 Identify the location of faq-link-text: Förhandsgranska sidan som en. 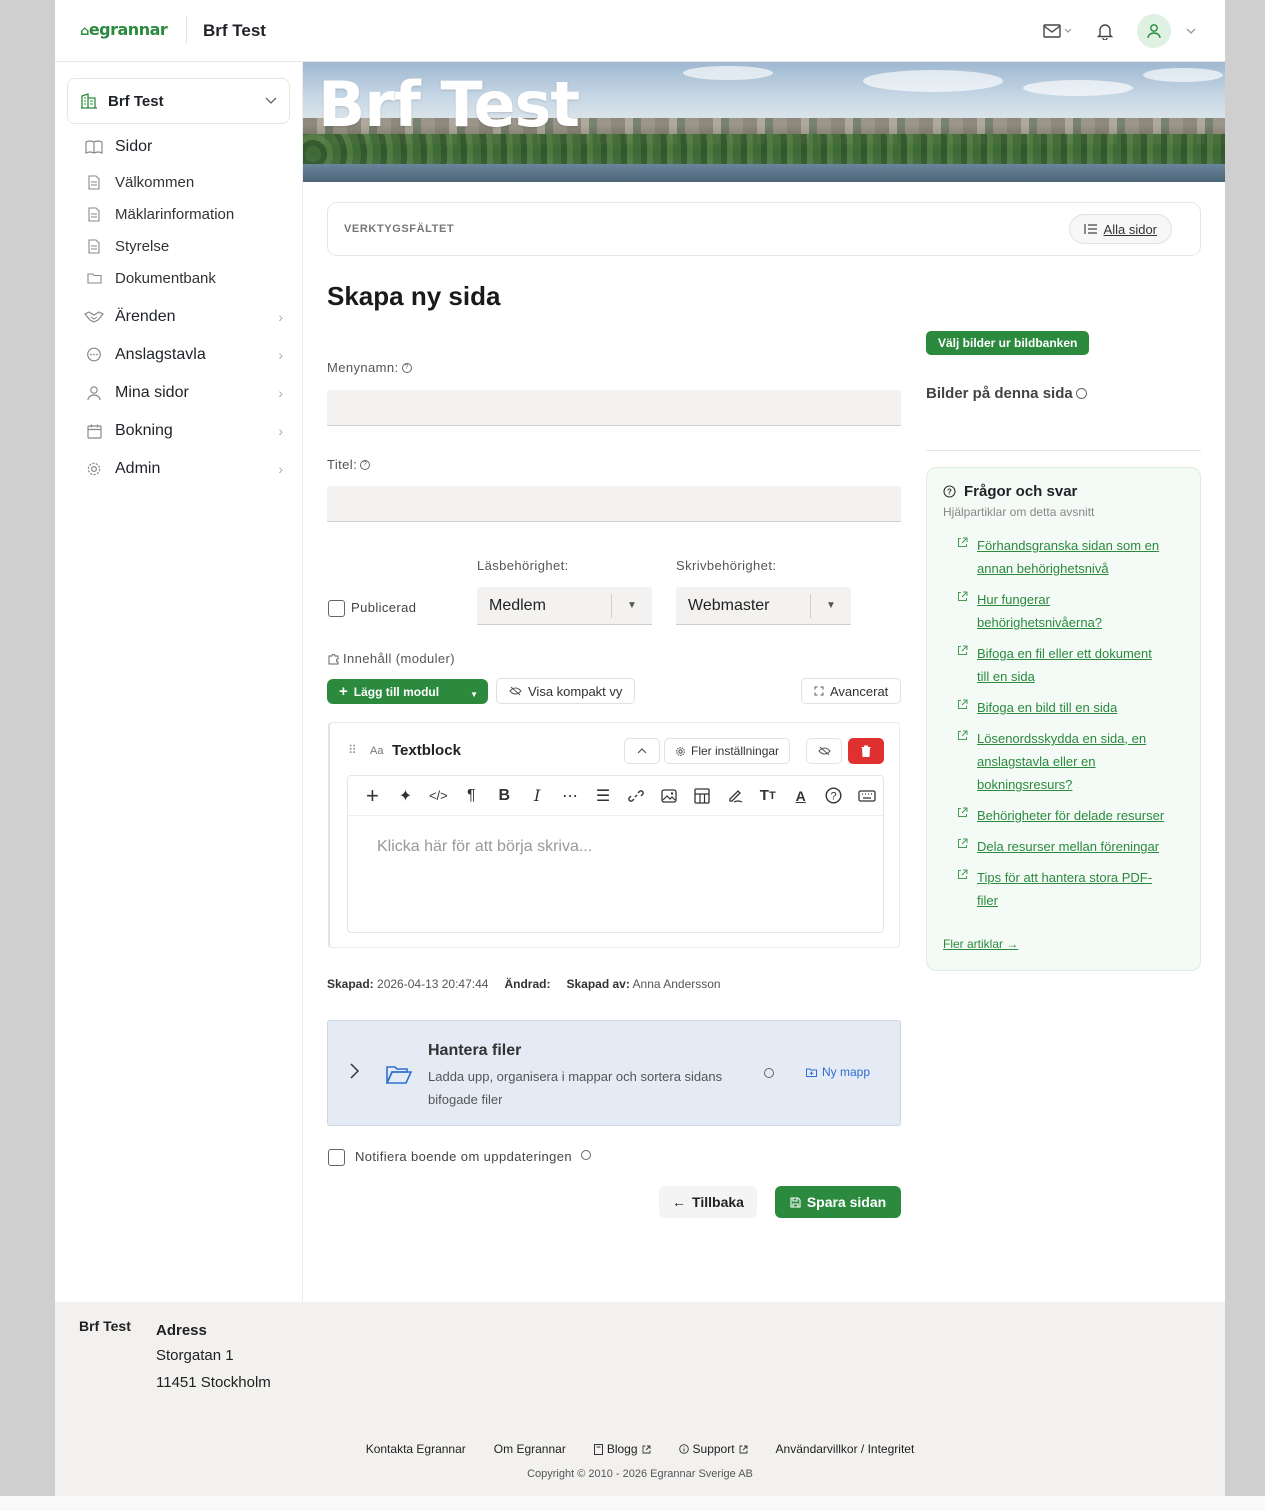
(1068, 545).